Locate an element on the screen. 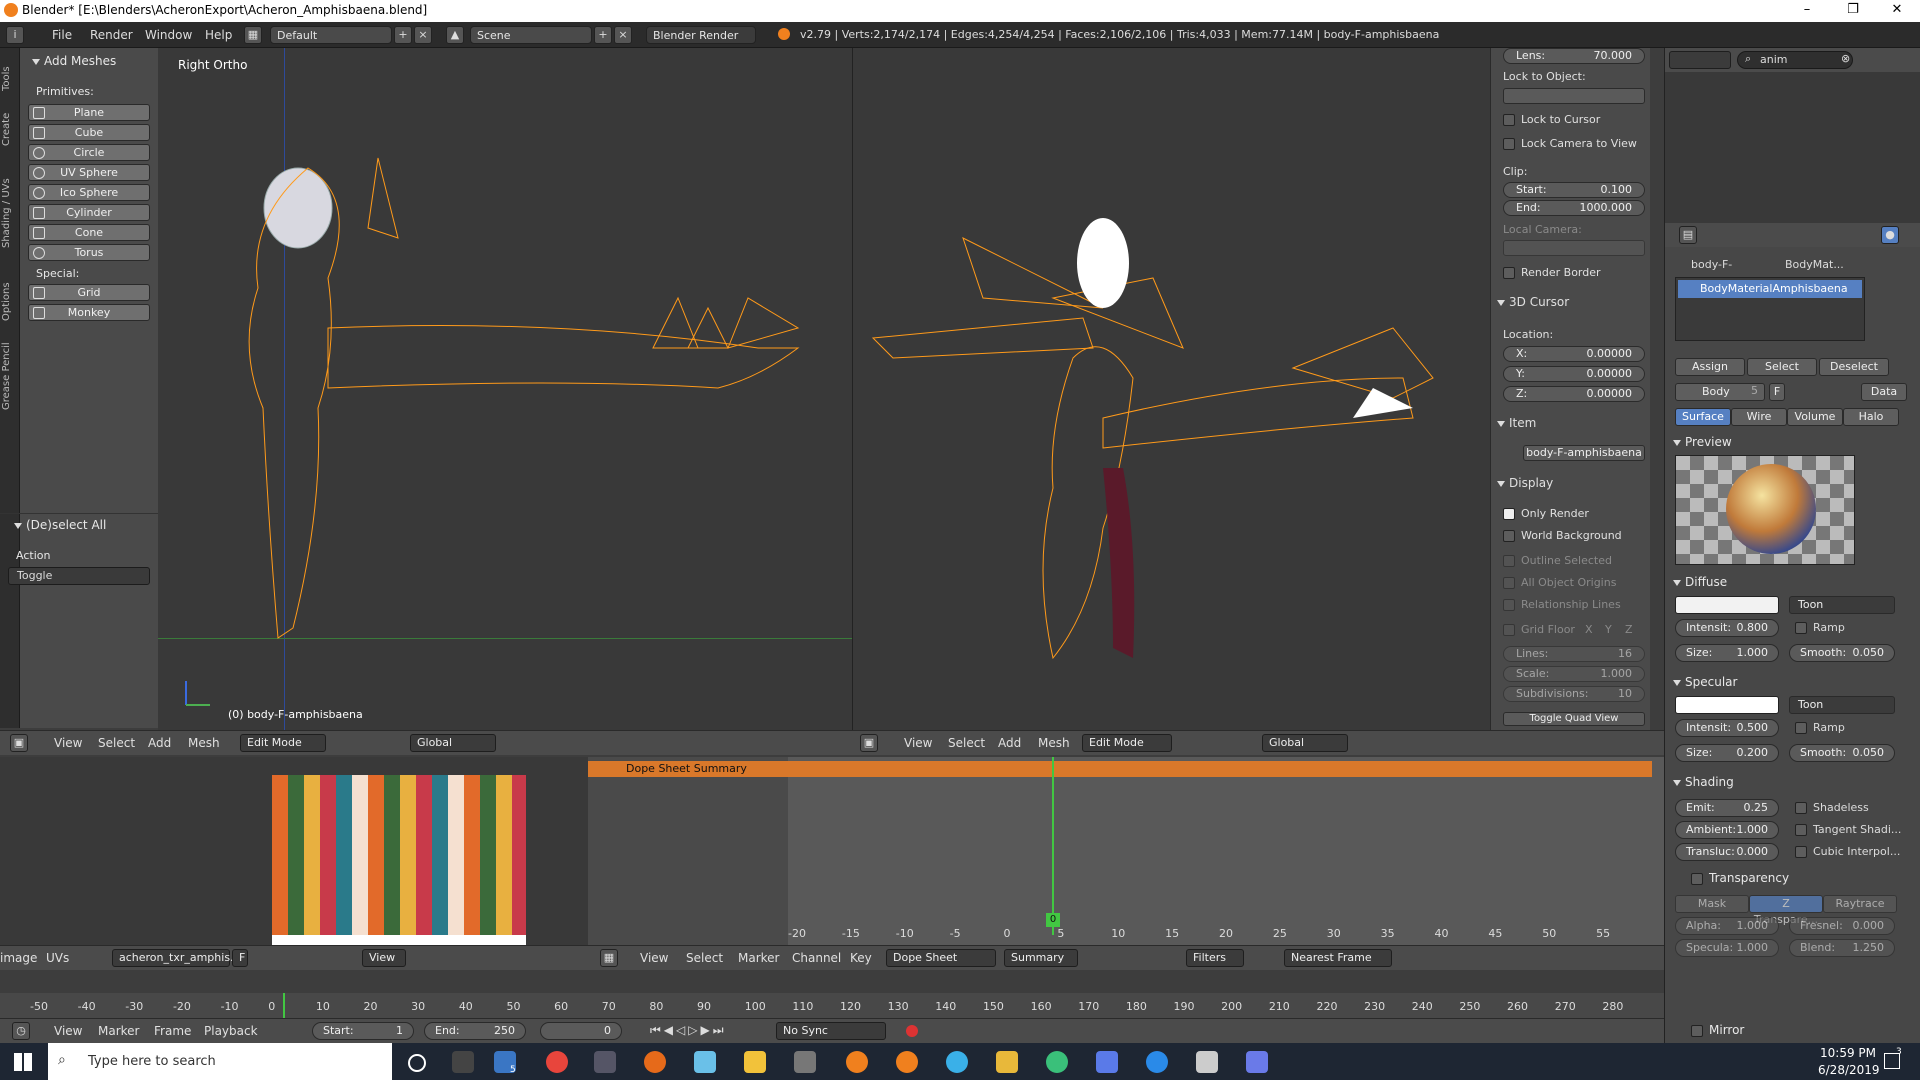 The height and width of the screenshot is (1080, 1920). all-origins-checkbox is located at coordinates (1509, 583).